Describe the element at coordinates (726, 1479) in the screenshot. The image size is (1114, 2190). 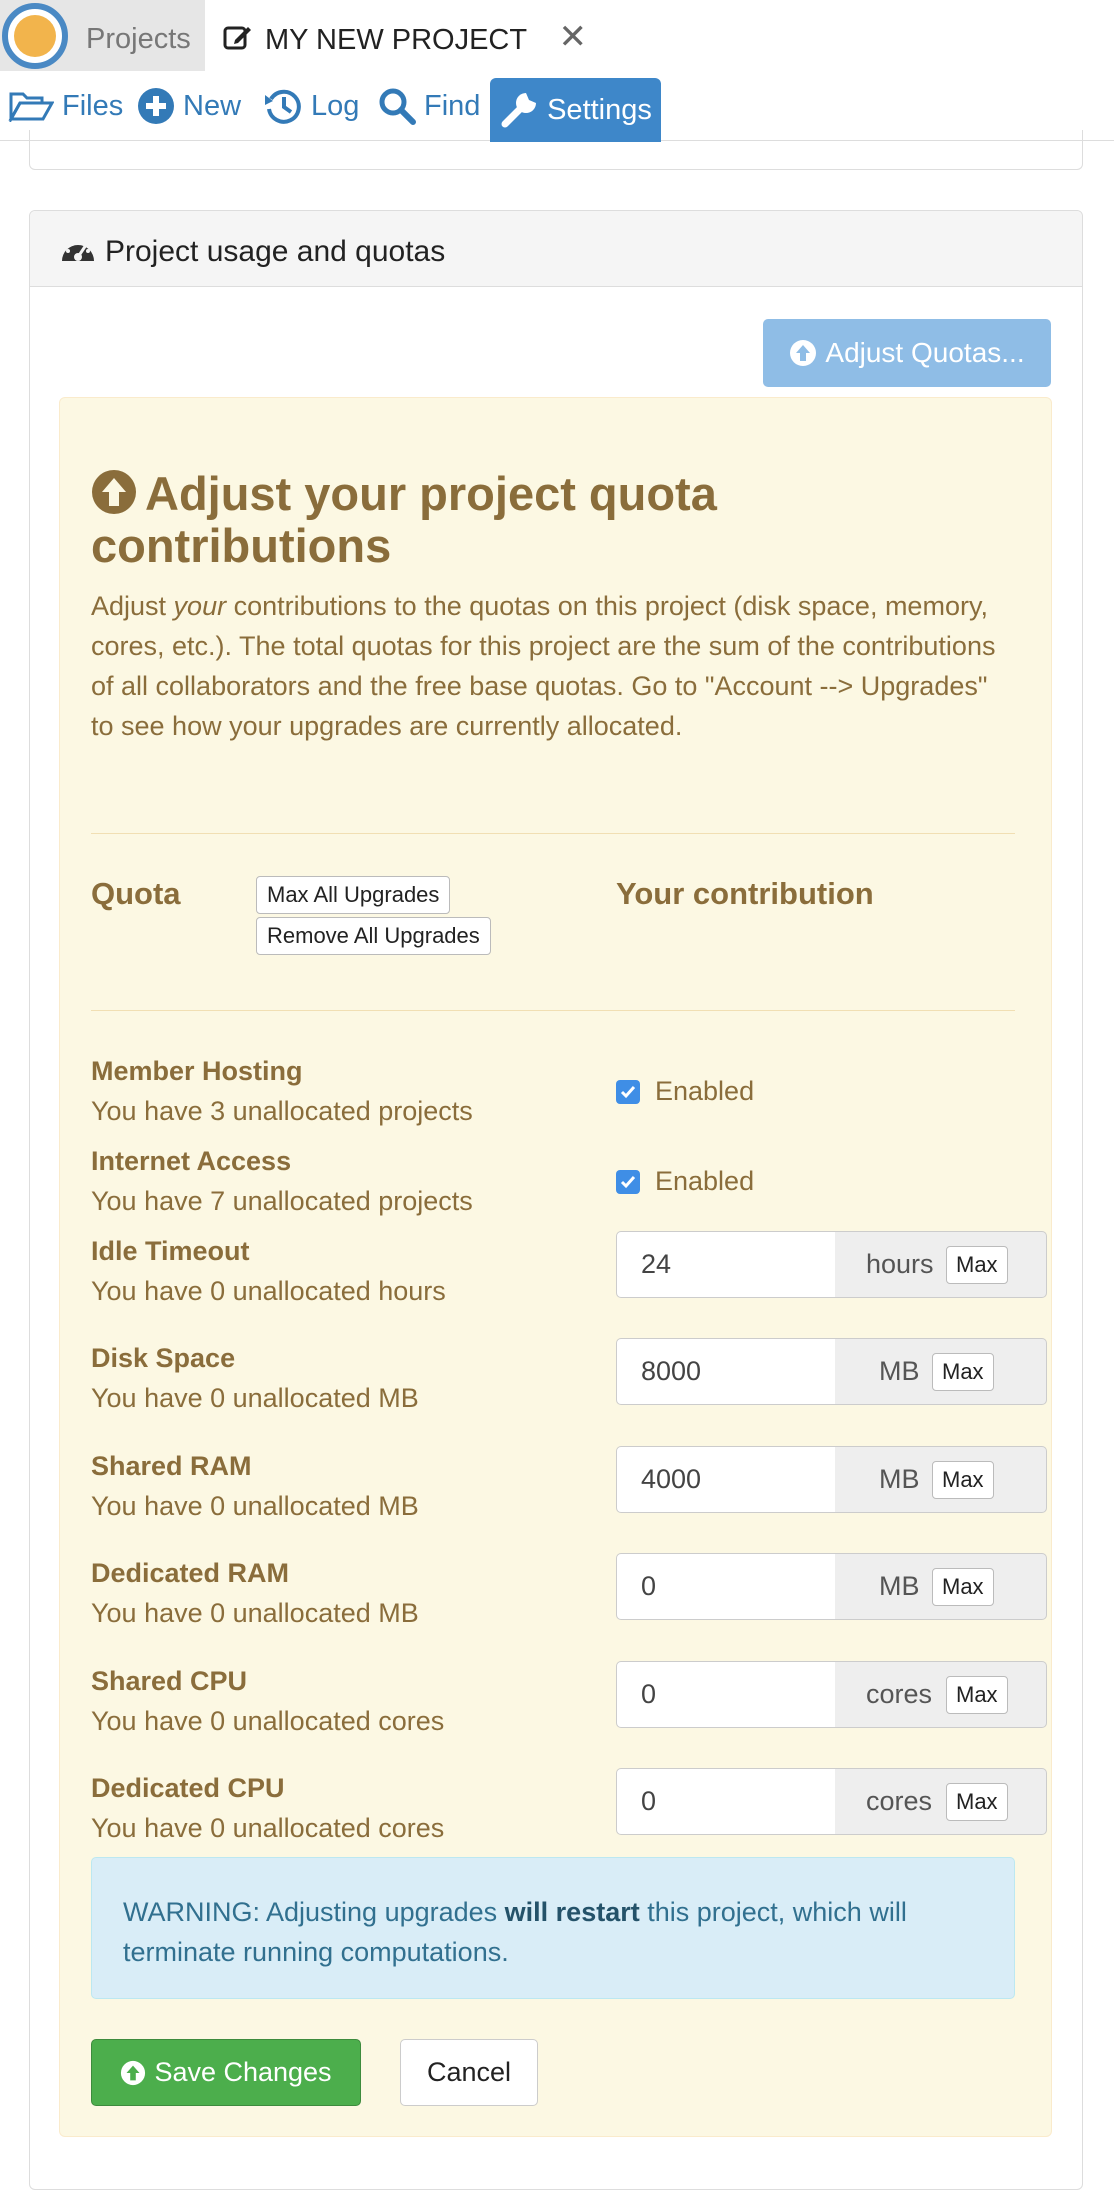
I see `shared-ram-input: 4000` at that location.